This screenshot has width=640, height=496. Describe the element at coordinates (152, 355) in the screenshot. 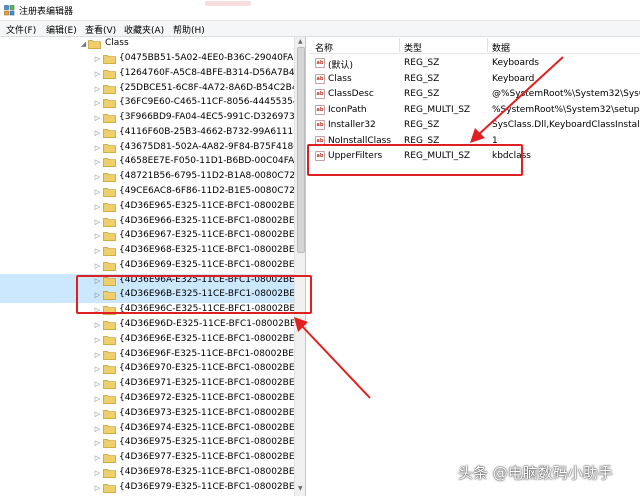

I see `tree-item: ▷ {4D36E96F-E325-11CE-BFC1-08002BE10` at that location.